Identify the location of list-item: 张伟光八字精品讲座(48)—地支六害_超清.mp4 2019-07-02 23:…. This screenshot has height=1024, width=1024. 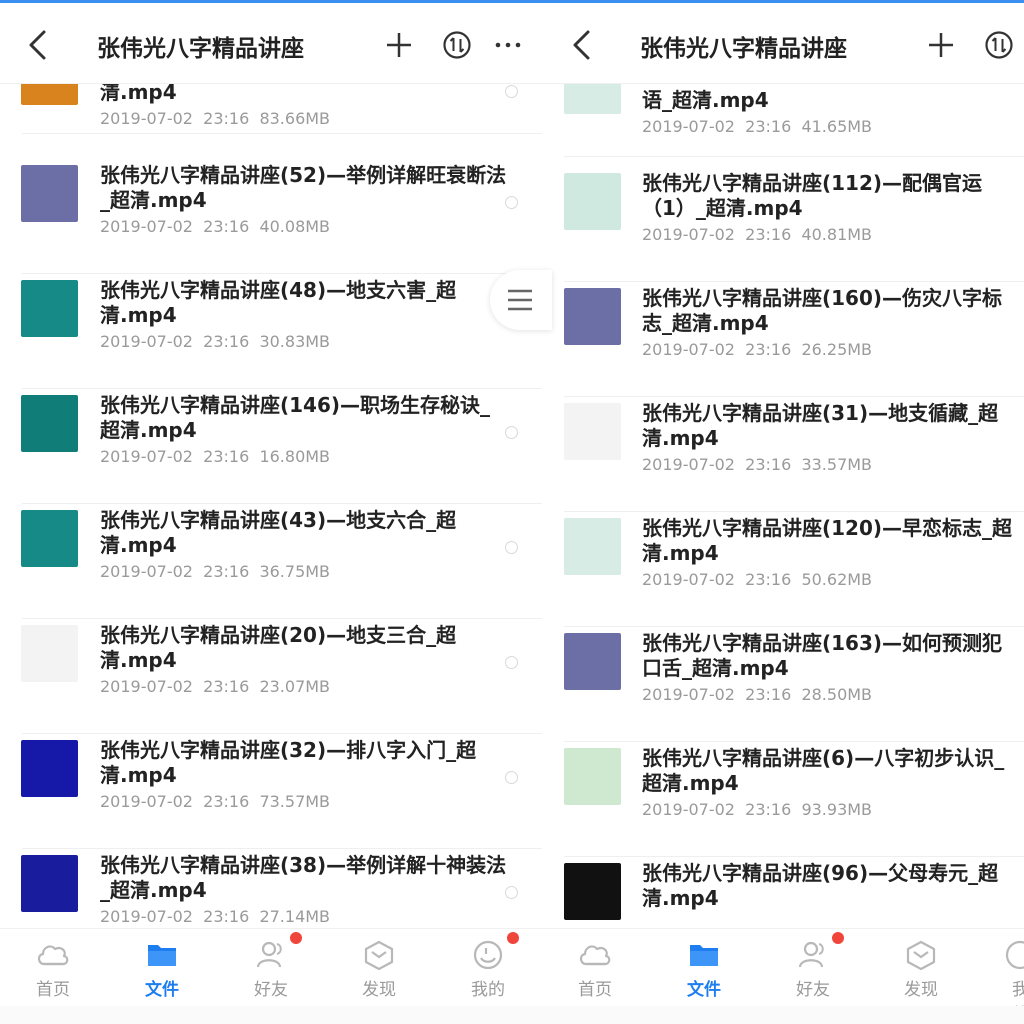
(271, 336).